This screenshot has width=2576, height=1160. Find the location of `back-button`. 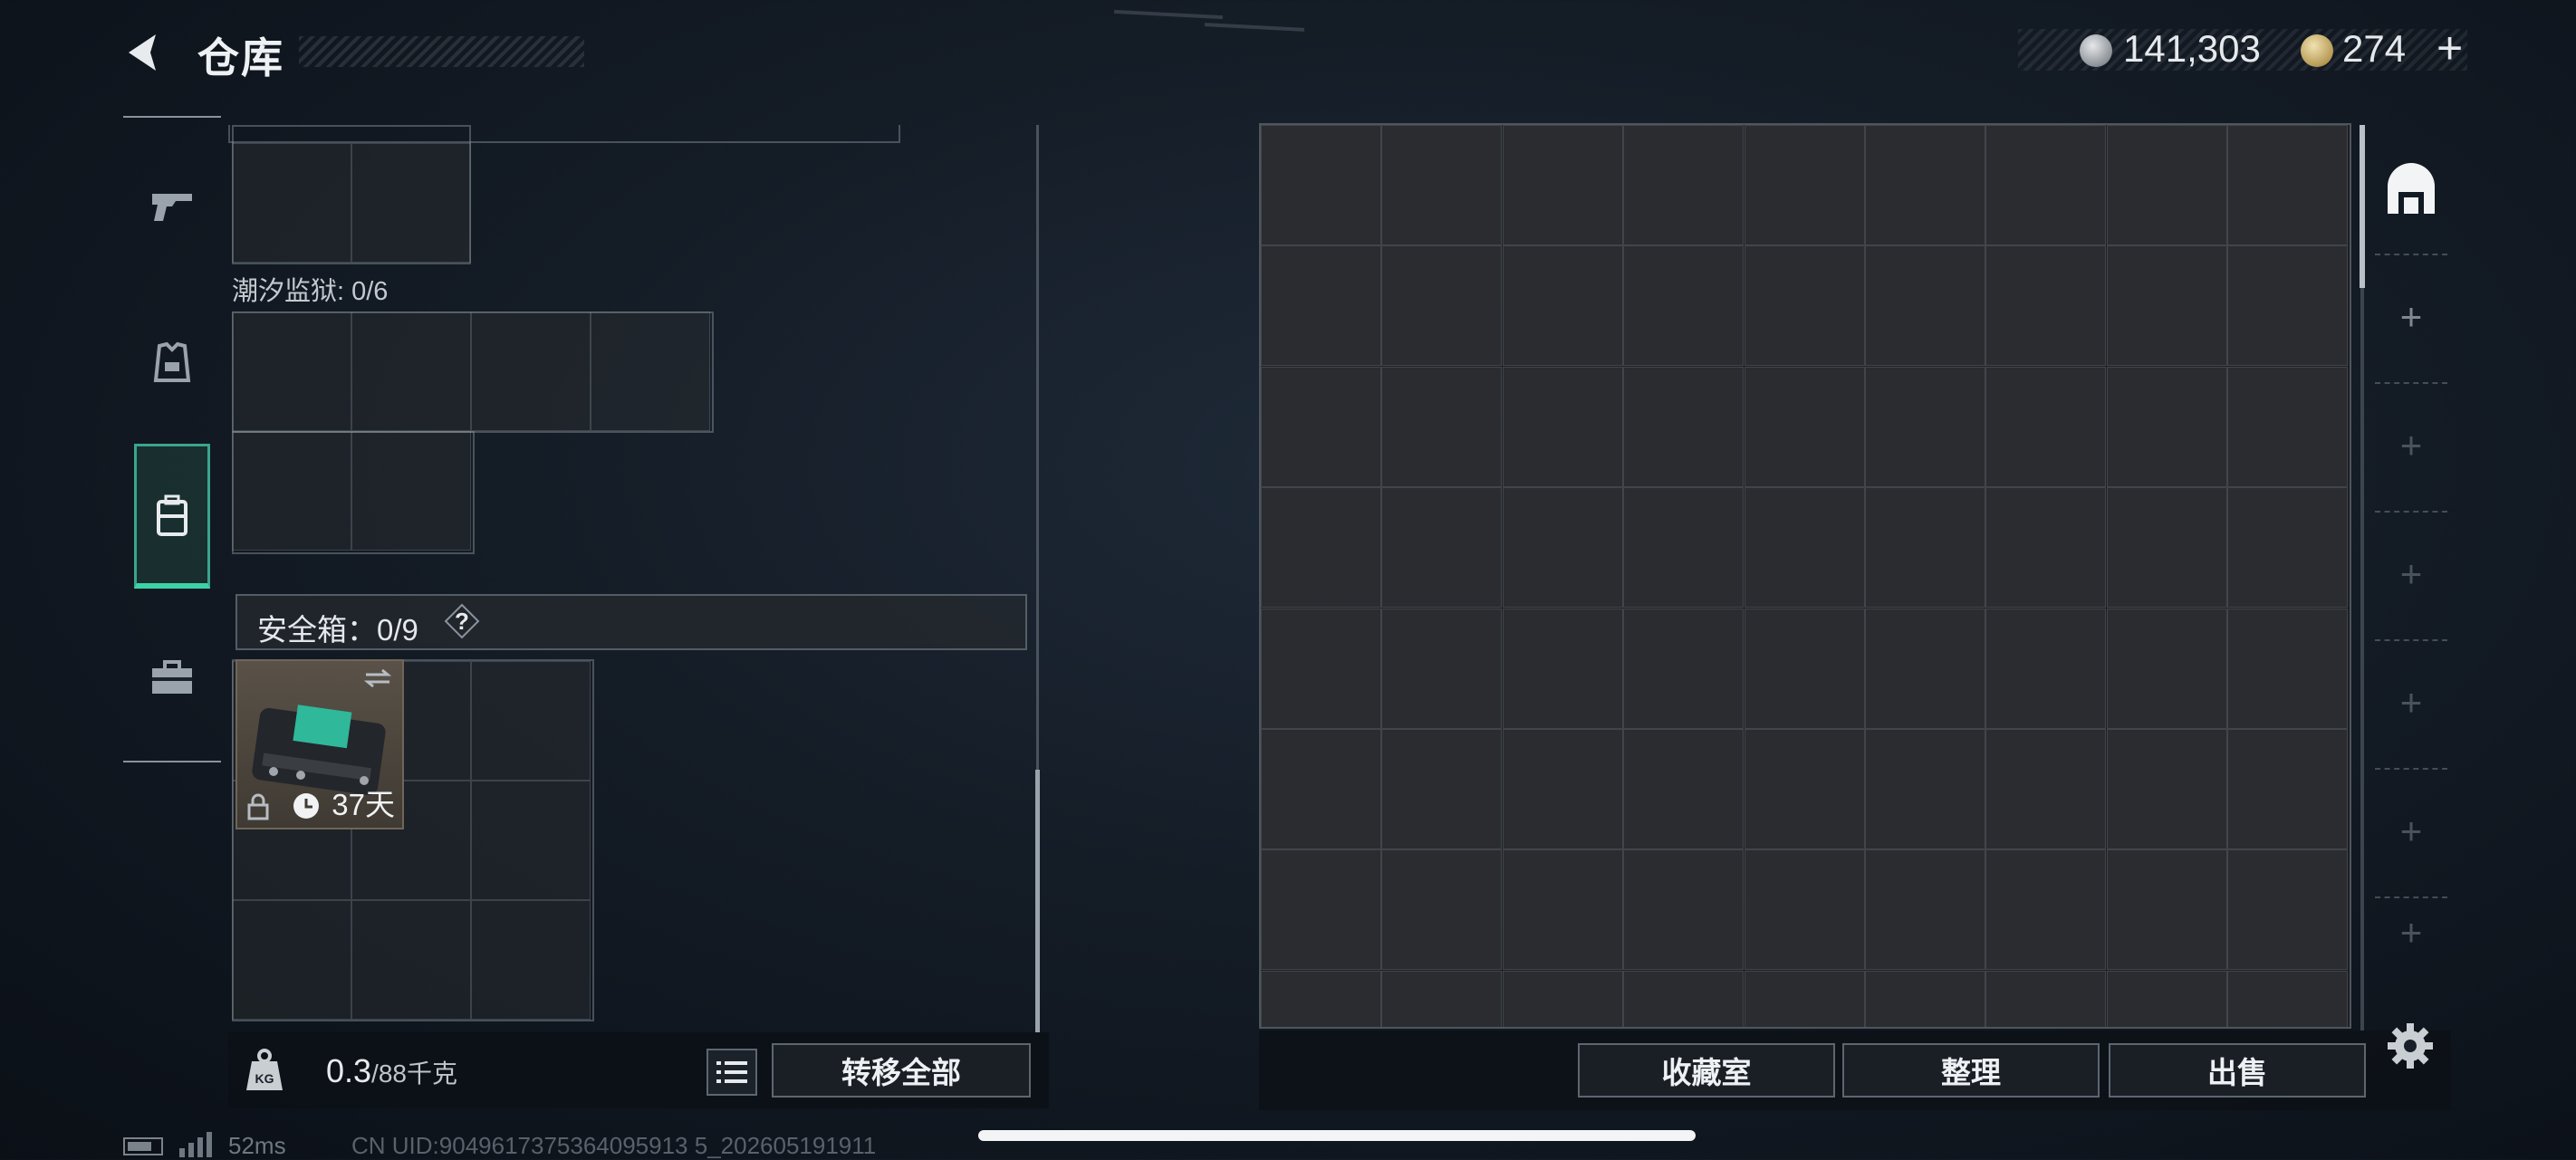

back-button is located at coordinates (145, 52).